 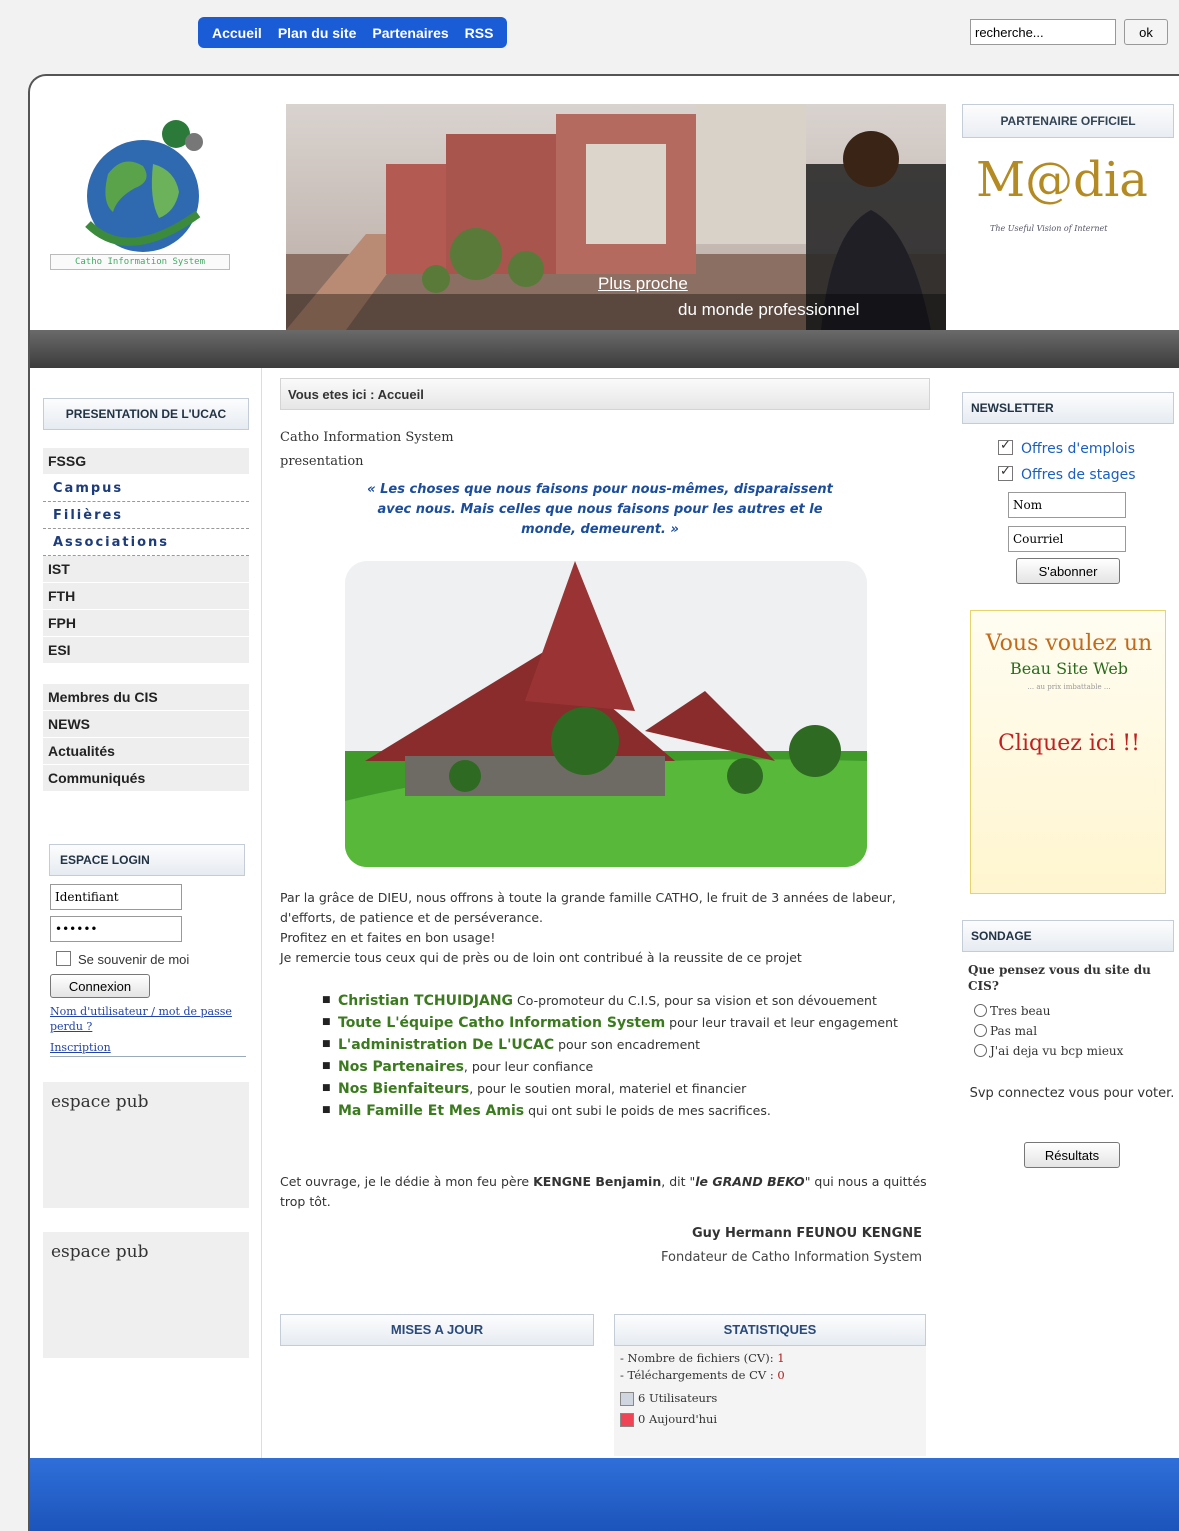 What do you see at coordinates (627, 1399) in the screenshot?
I see `users-icon` at bounding box center [627, 1399].